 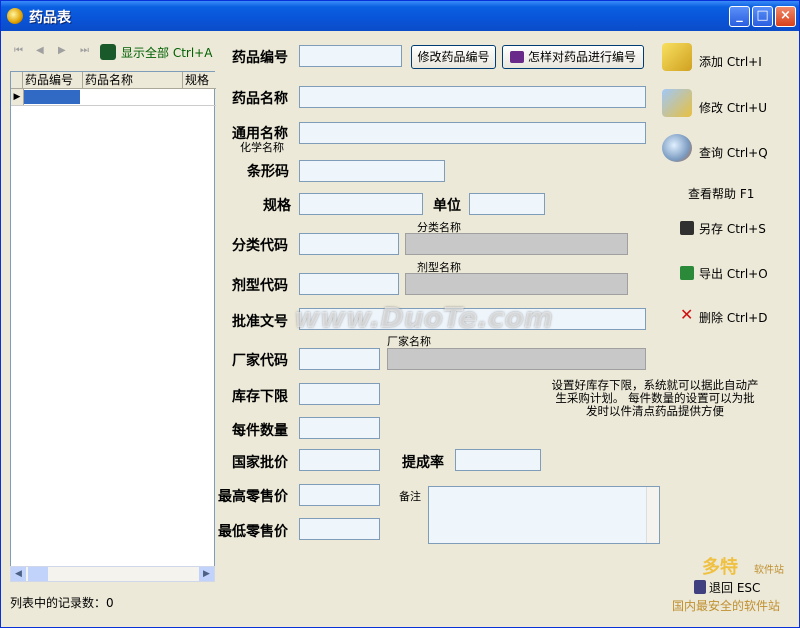 I want to click on delete-button: ✕ 删除 Ctrl+D, so click(x=725, y=315).